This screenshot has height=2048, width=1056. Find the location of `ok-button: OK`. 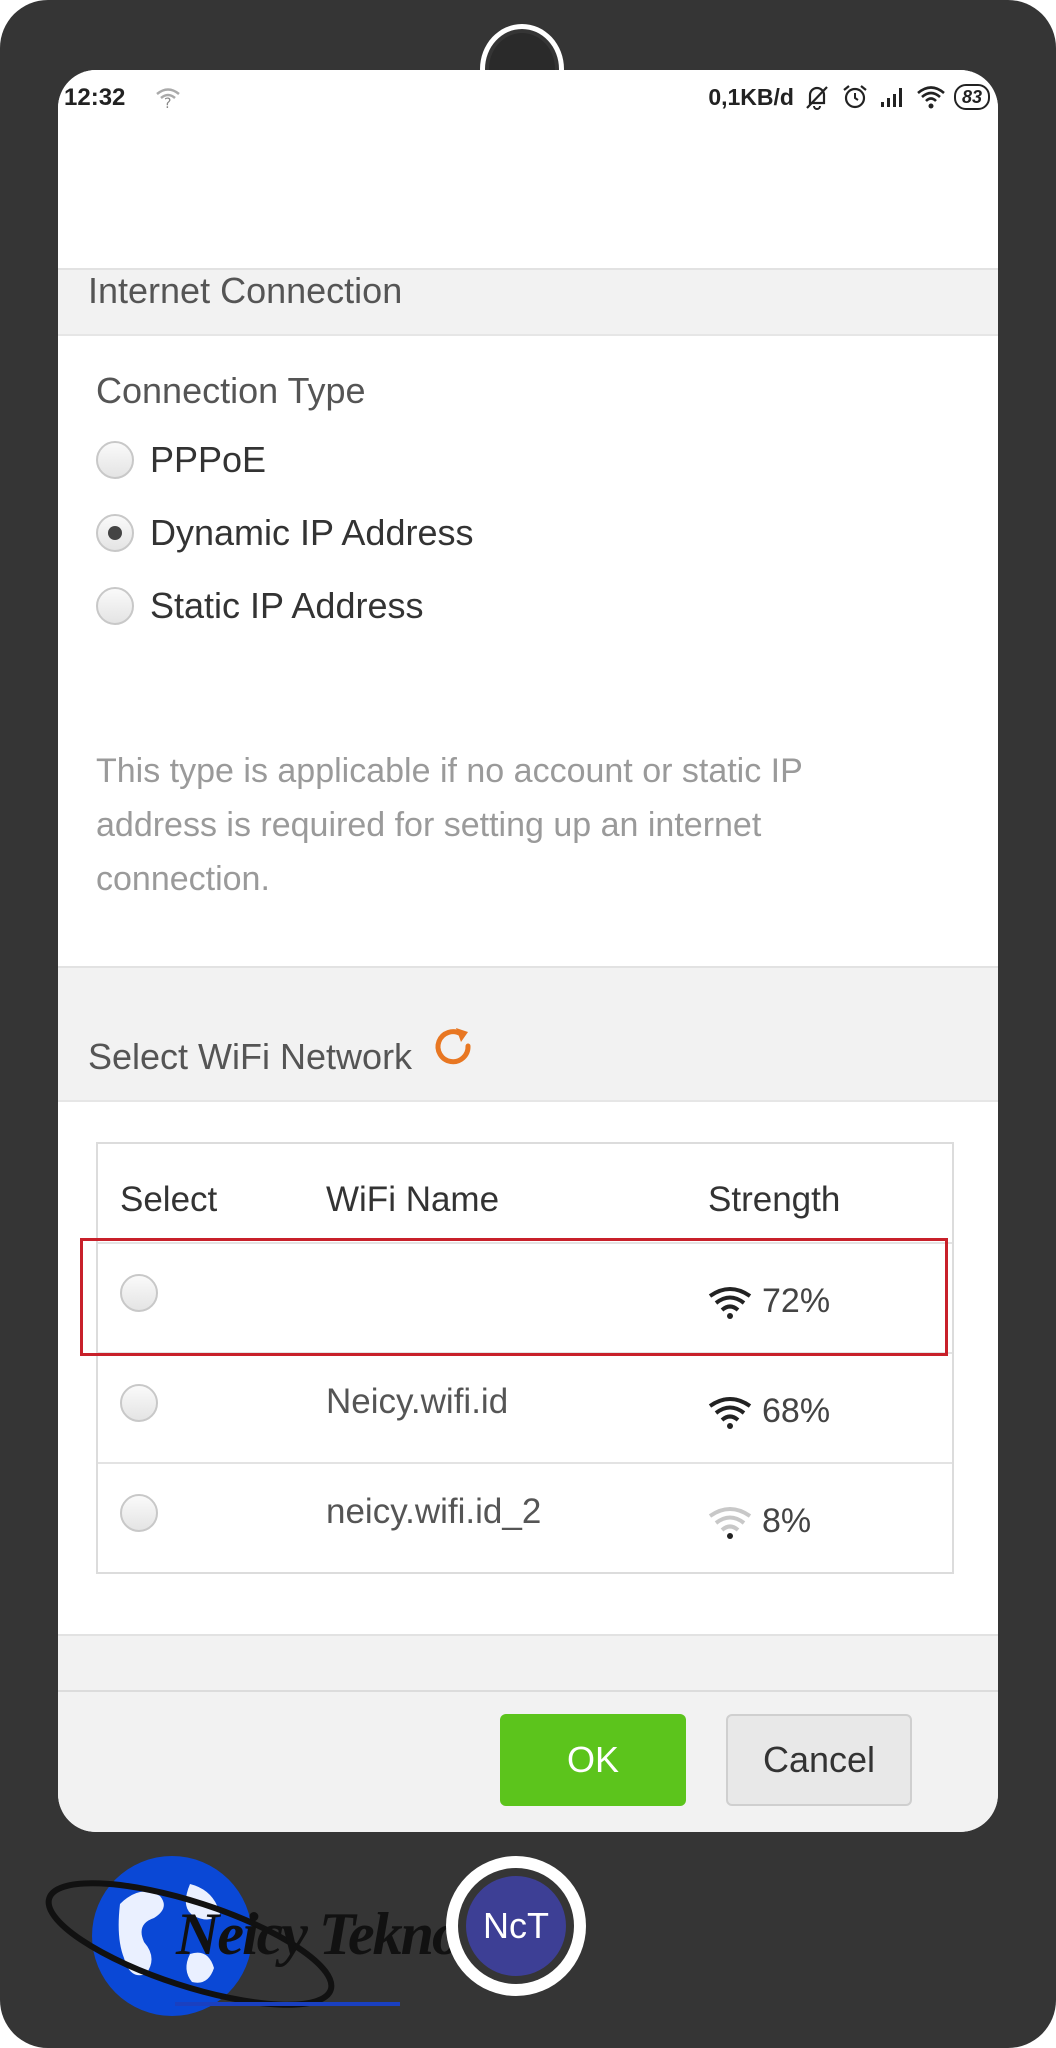

ok-button: OK is located at coordinates (593, 1760).